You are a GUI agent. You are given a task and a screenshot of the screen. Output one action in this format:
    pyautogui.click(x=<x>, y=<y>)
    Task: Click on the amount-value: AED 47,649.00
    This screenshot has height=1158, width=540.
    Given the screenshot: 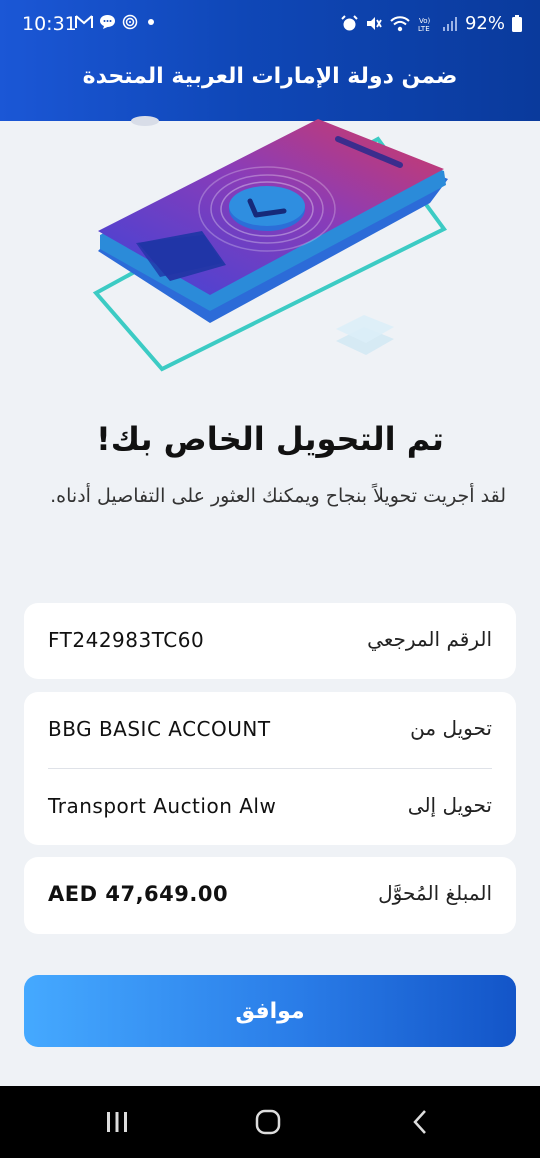 What is the action you would take?
    pyautogui.click(x=138, y=894)
    